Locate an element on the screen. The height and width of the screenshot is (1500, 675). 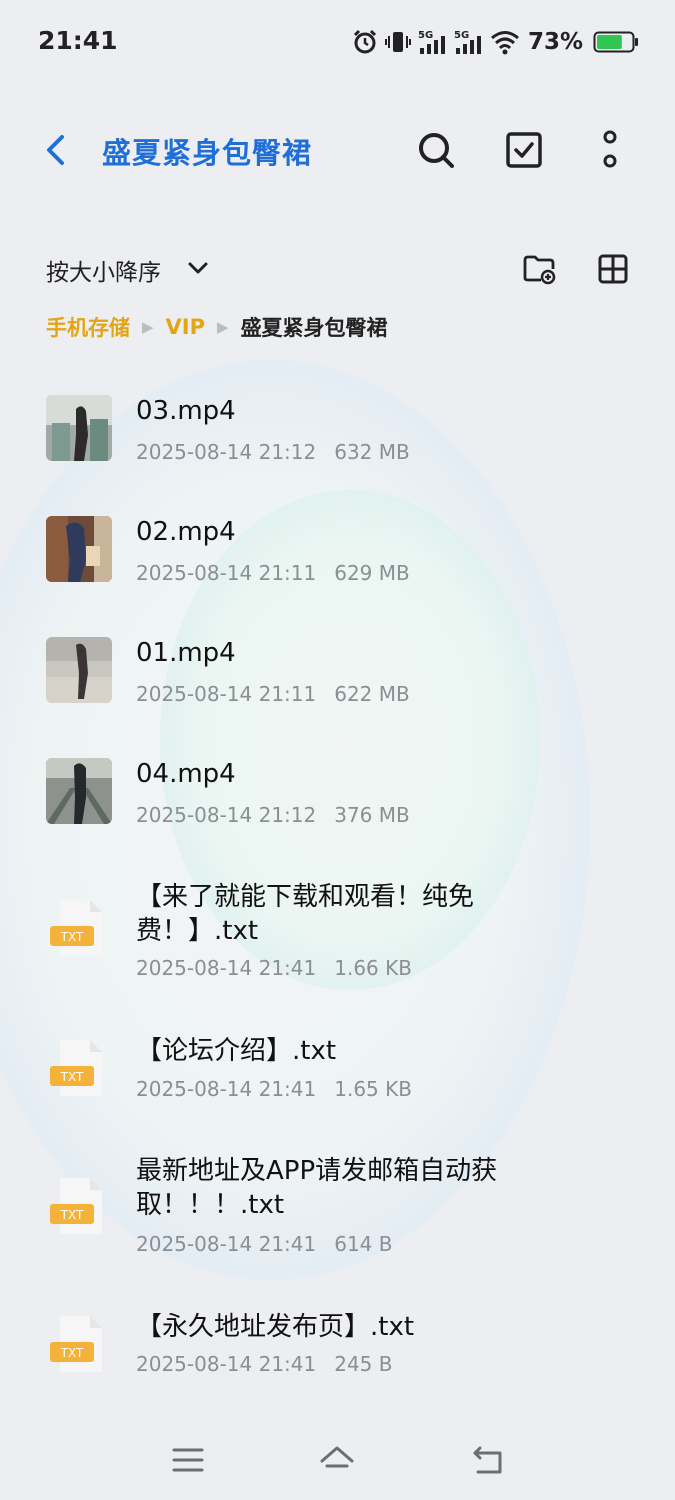
sort-label: 按大小降序 is located at coordinates (103, 270).